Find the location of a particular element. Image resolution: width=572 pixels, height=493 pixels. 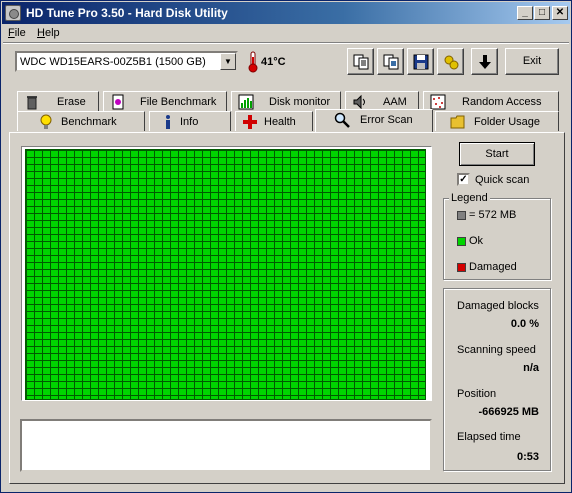

tab-benchmark: Benchmark is located at coordinates (81, 121).